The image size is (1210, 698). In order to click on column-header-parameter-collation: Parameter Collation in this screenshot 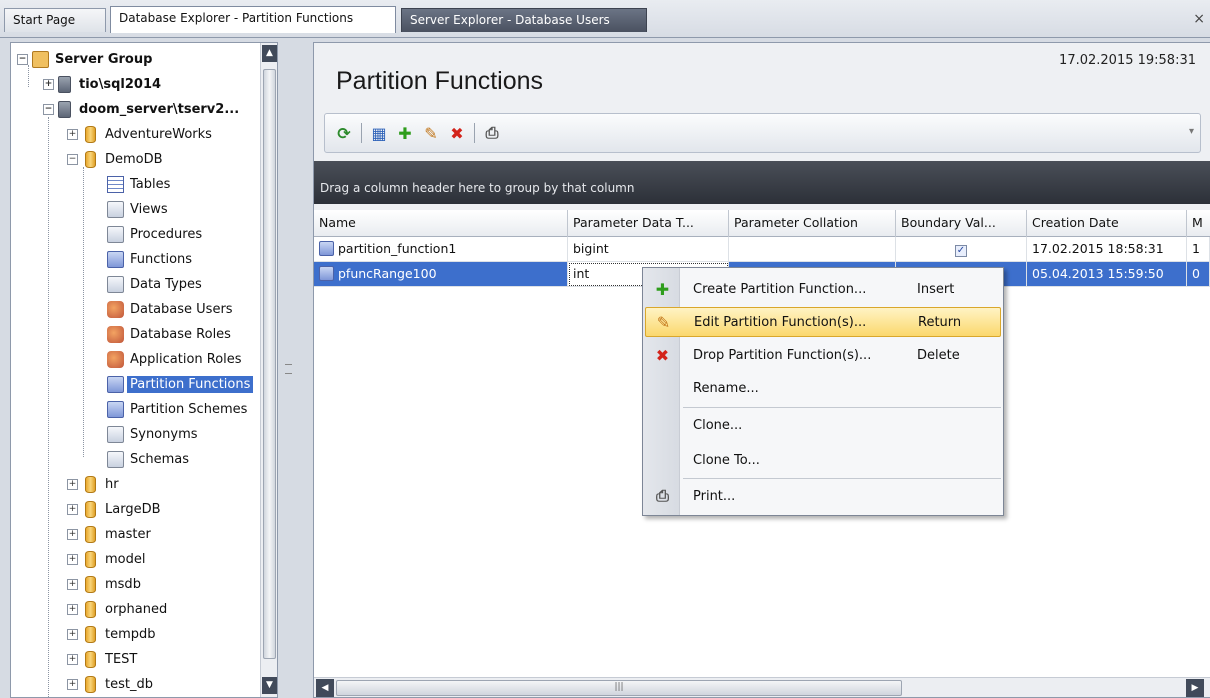, I will do `click(812, 223)`.